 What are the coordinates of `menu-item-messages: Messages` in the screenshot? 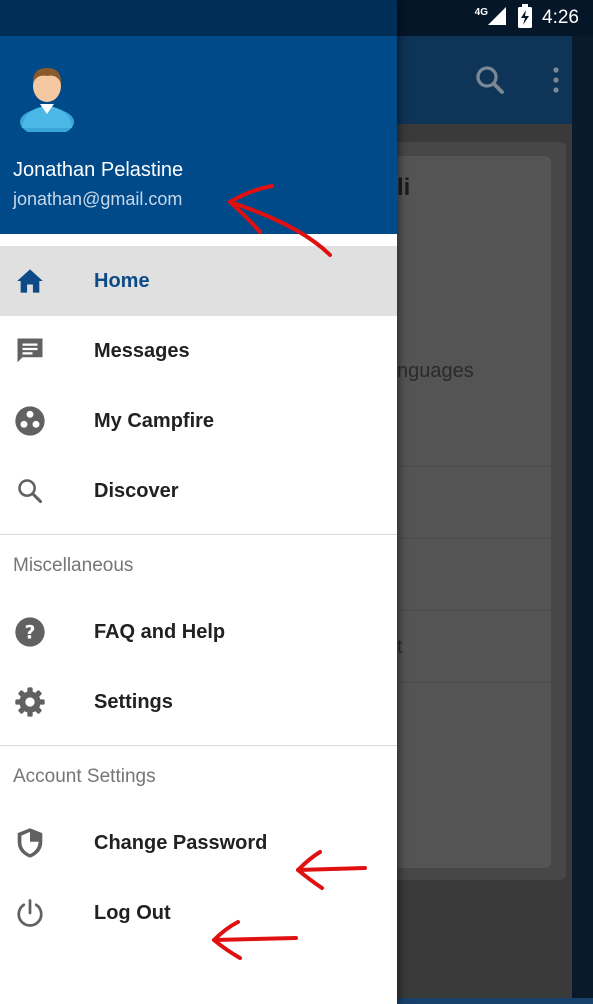 It's located at (198, 351).